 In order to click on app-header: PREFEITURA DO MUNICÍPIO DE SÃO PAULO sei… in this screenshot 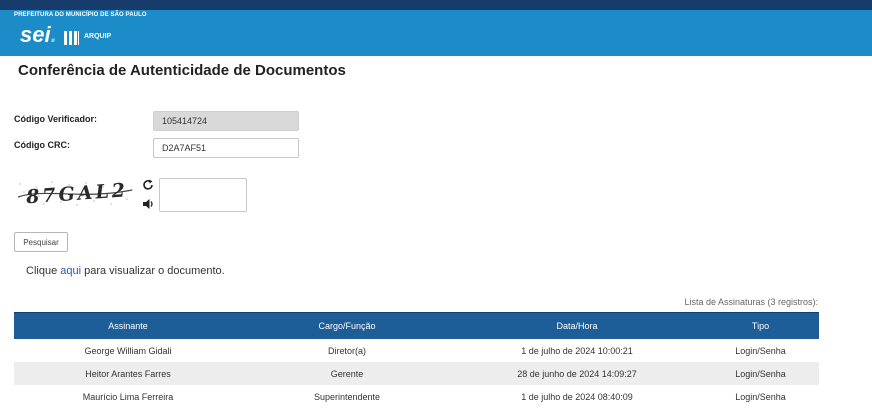, I will do `click(436, 28)`.